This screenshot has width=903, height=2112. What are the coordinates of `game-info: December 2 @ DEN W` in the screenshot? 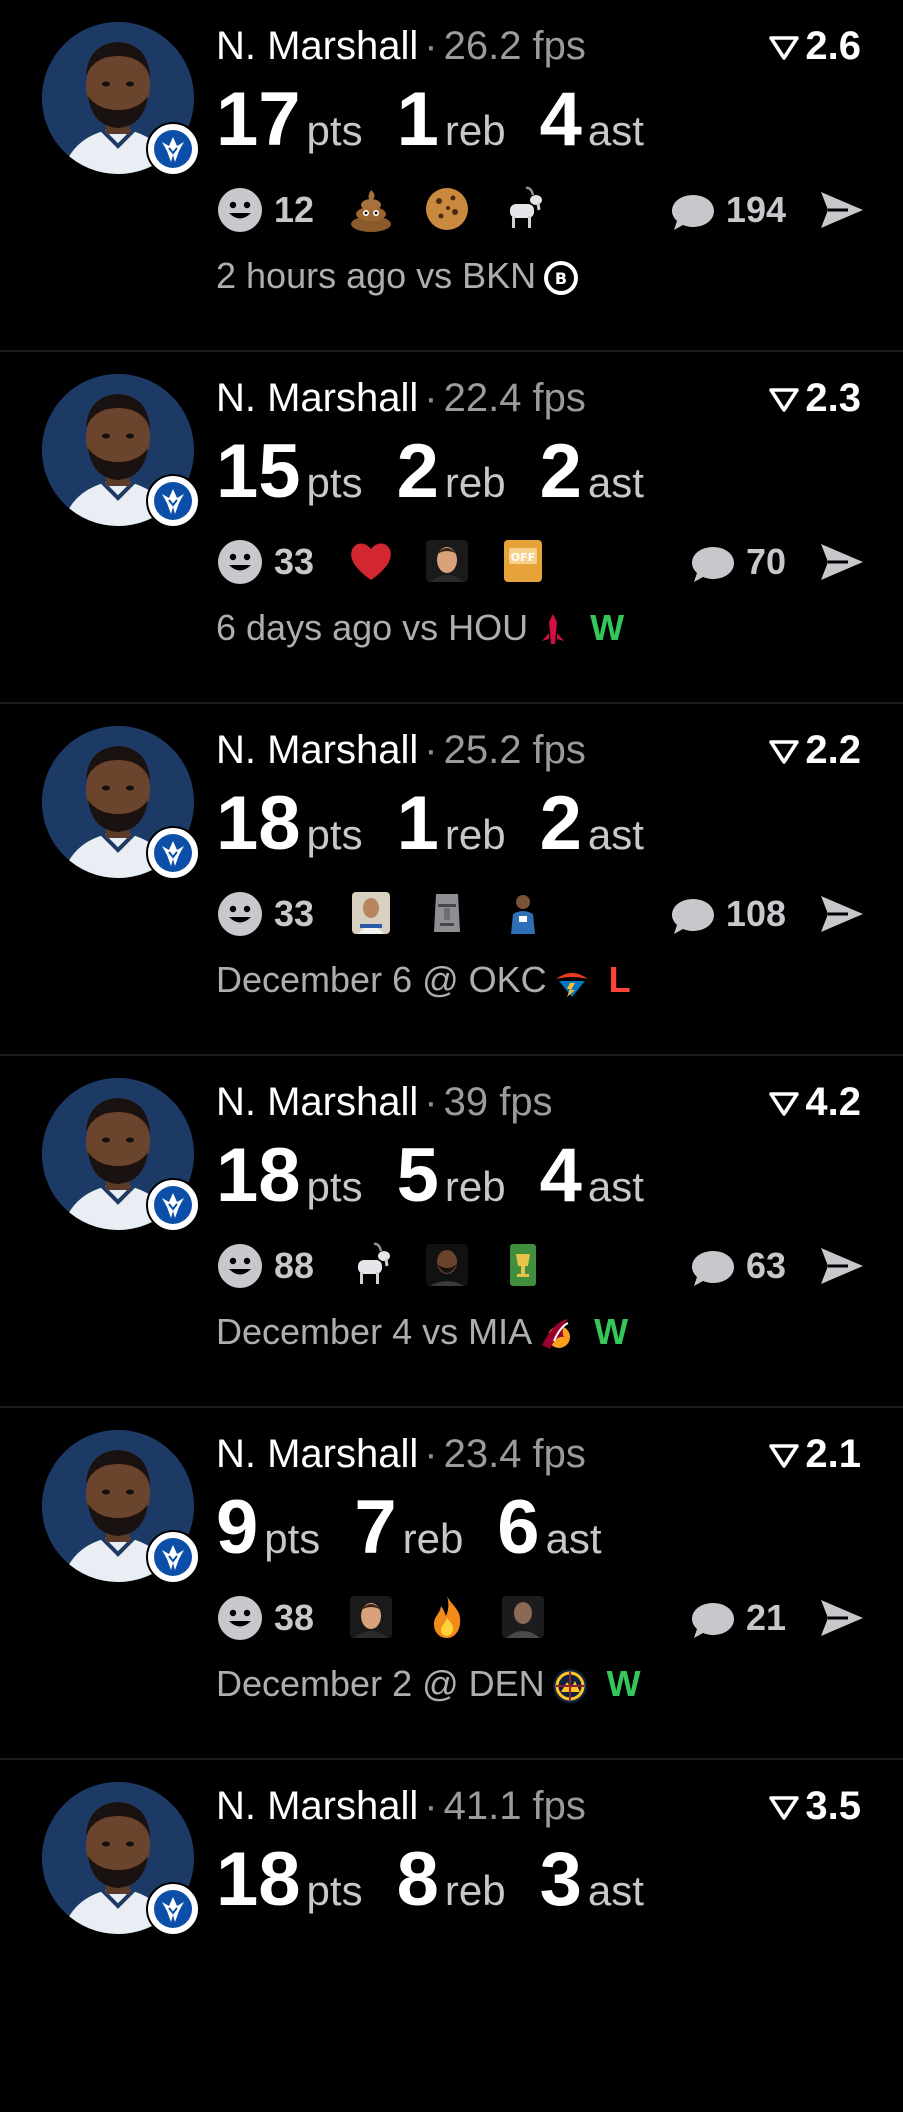 It's located at (428, 1684).